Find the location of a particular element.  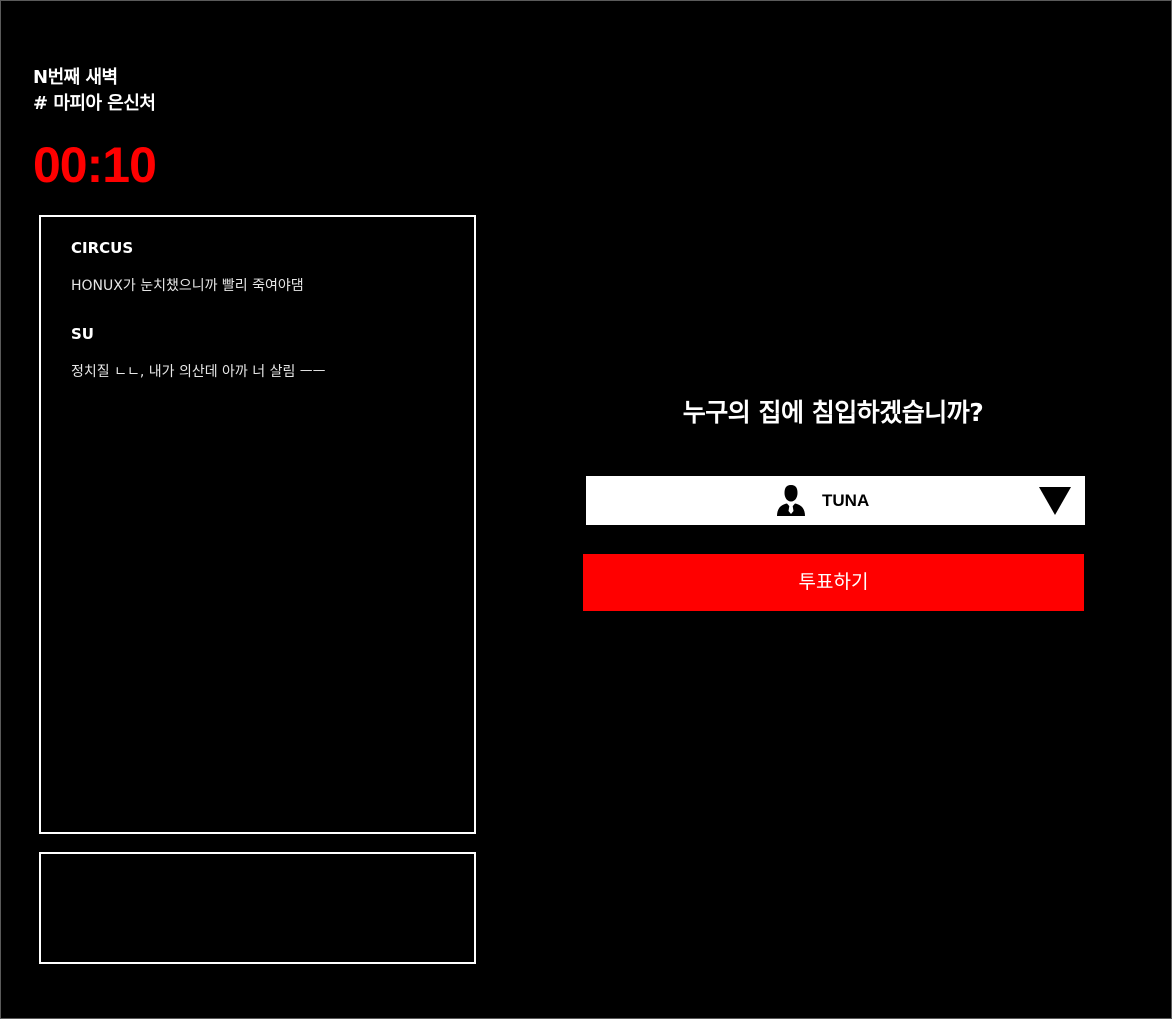

caret-down-icon is located at coordinates (1055, 501).